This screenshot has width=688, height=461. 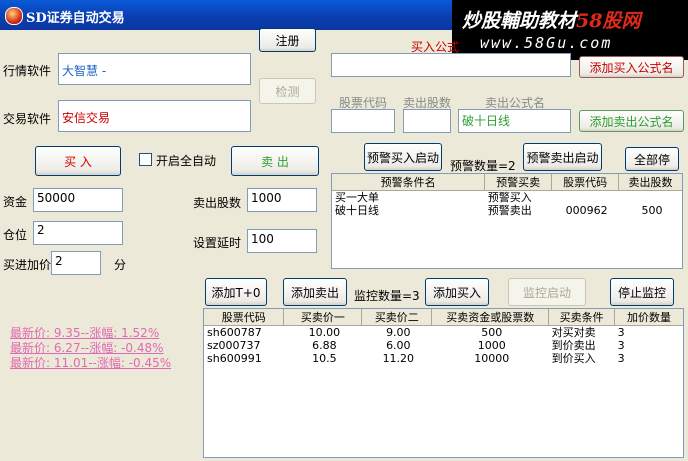 I want to click on warn-cell-shares, so click(x=650, y=198).